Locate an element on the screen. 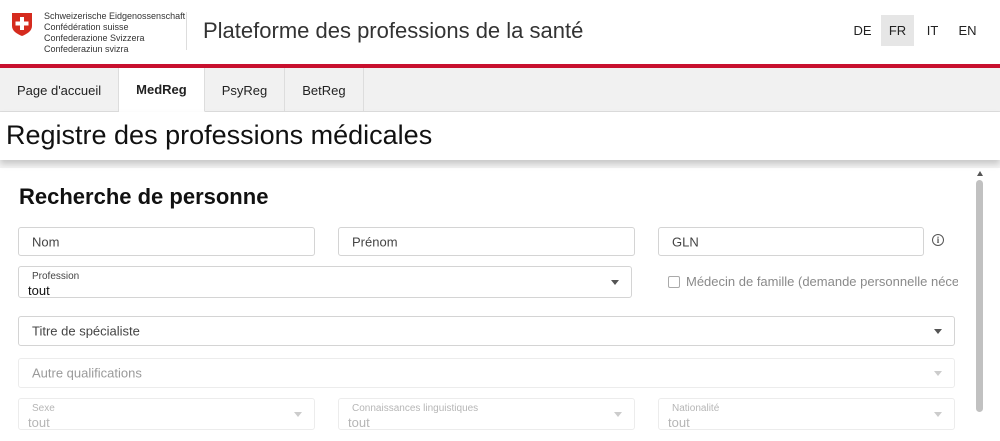 The image size is (1000, 441). nationalite-value: tout is located at coordinates (679, 422).